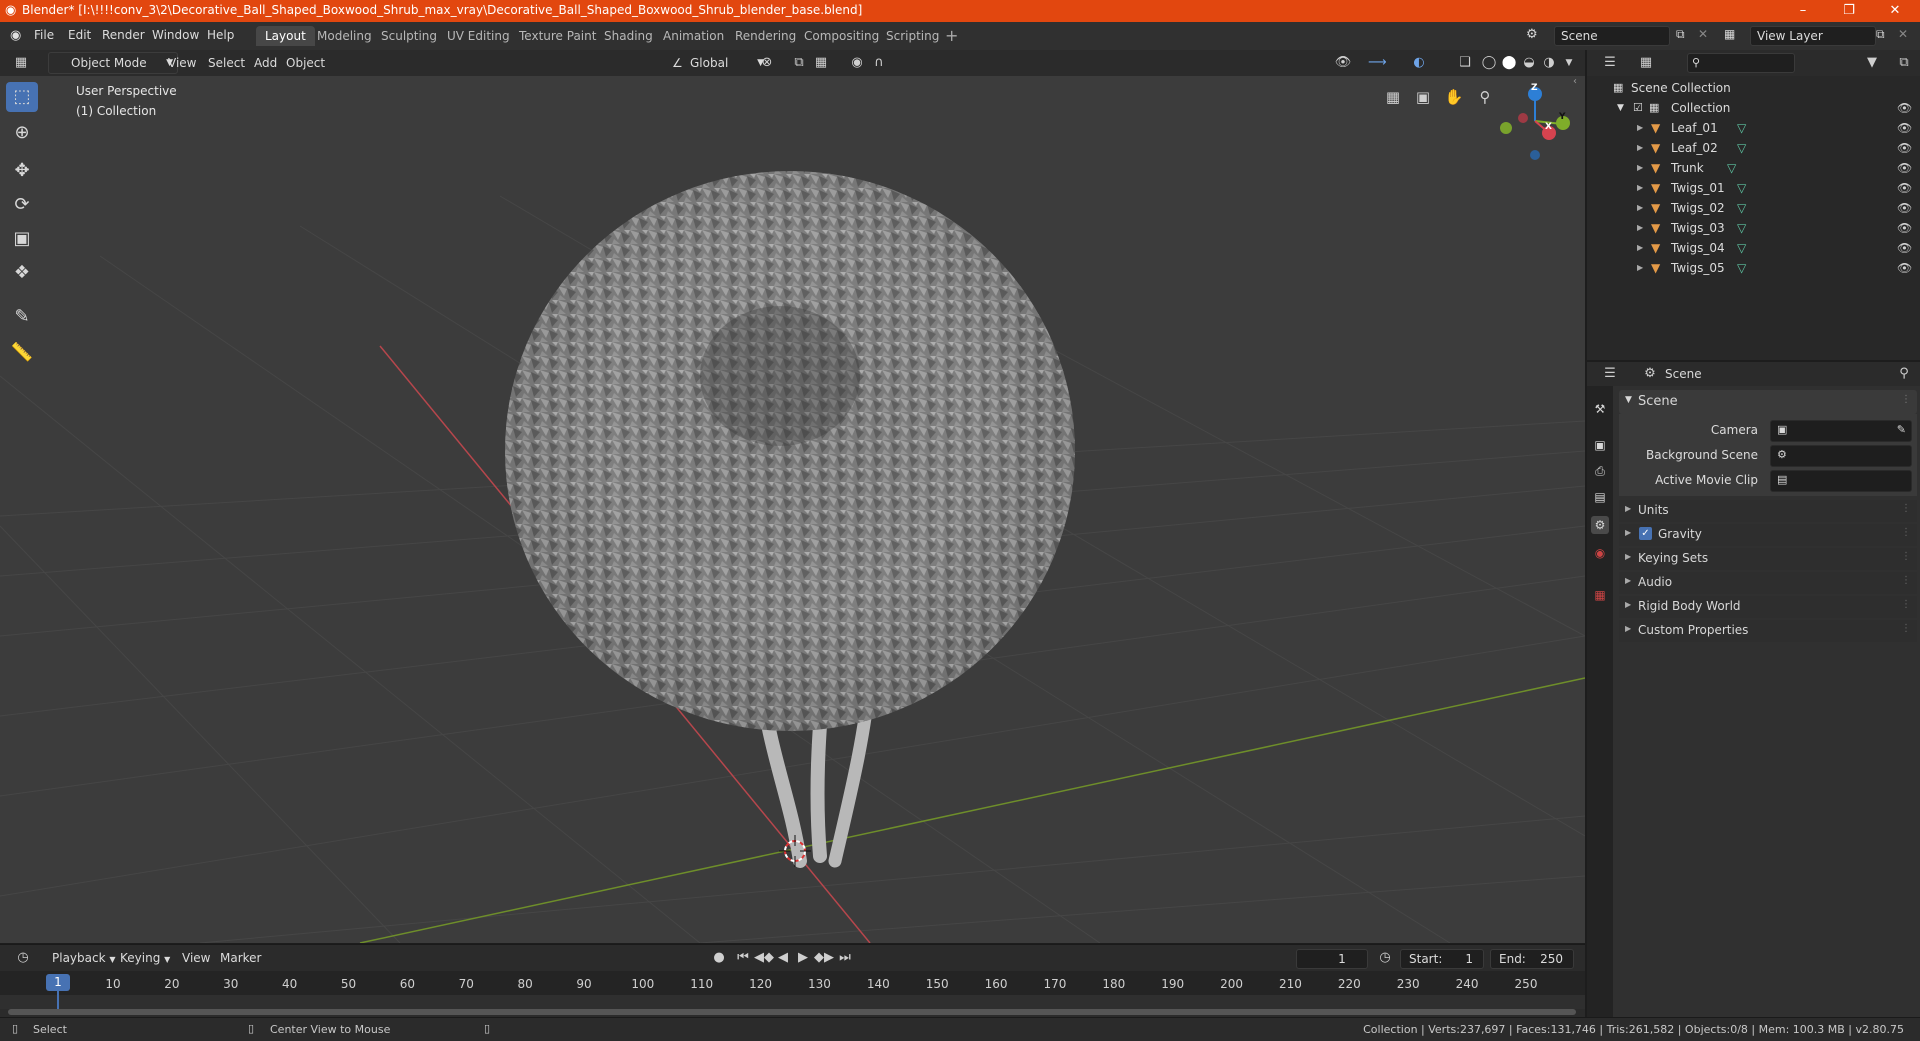 The image size is (1920, 1041). I want to click on tab-scripting: Scripting, so click(912, 36).